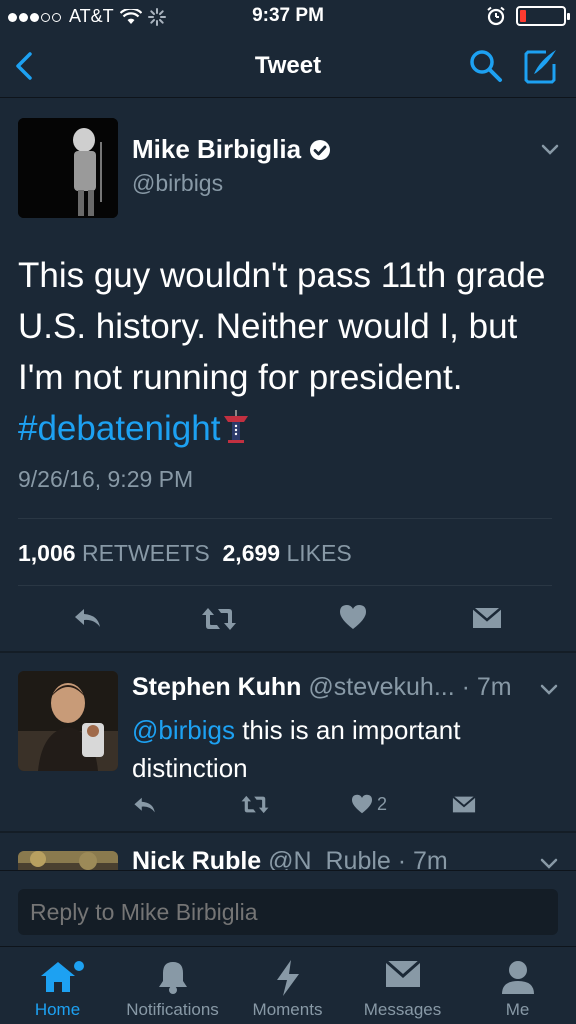 This screenshot has width=576, height=1024. What do you see at coordinates (496, 16) in the screenshot?
I see `alarm-clock-icon` at bounding box center [496, 16].